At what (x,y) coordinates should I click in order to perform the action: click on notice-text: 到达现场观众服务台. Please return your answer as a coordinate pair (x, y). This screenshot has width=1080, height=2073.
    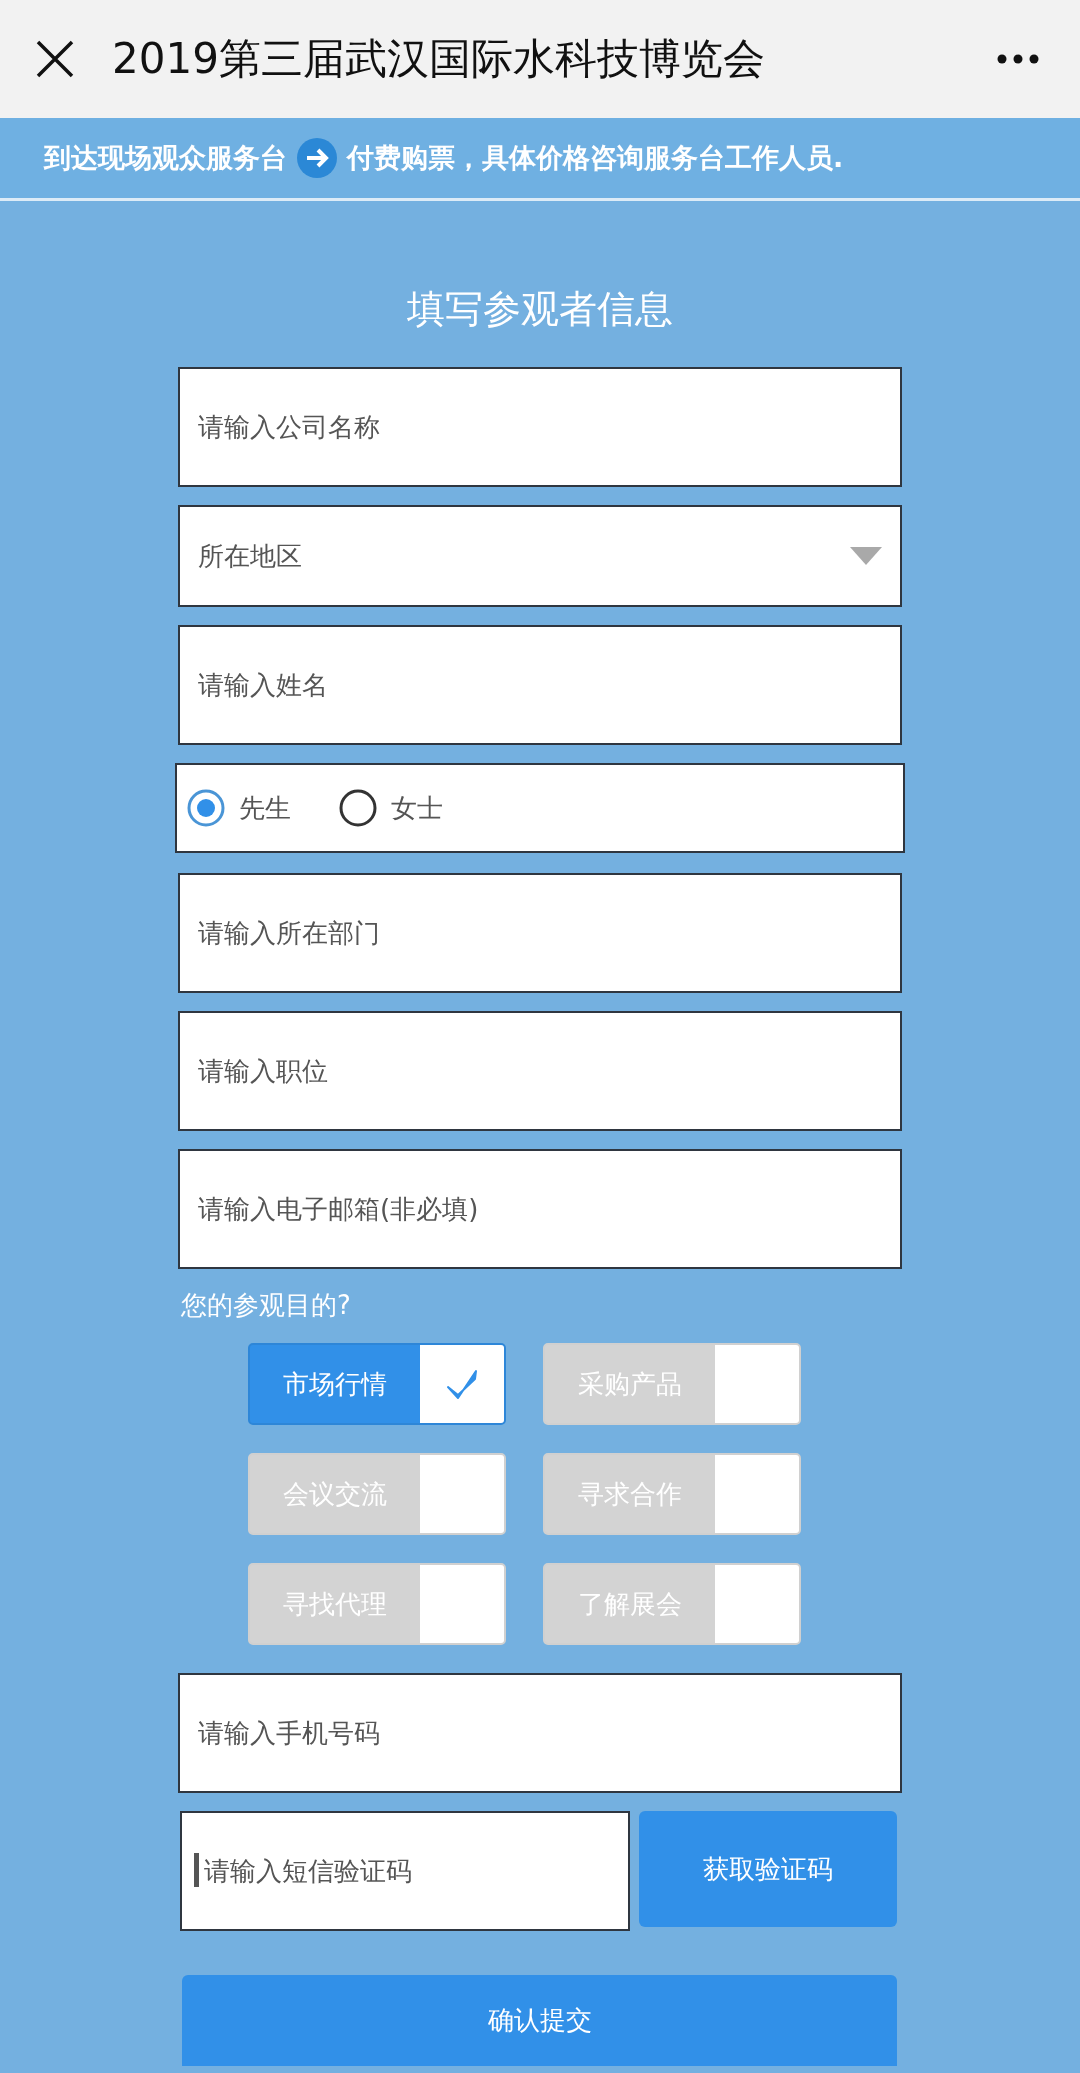
    Looking at the image, I should click on (165, 158).